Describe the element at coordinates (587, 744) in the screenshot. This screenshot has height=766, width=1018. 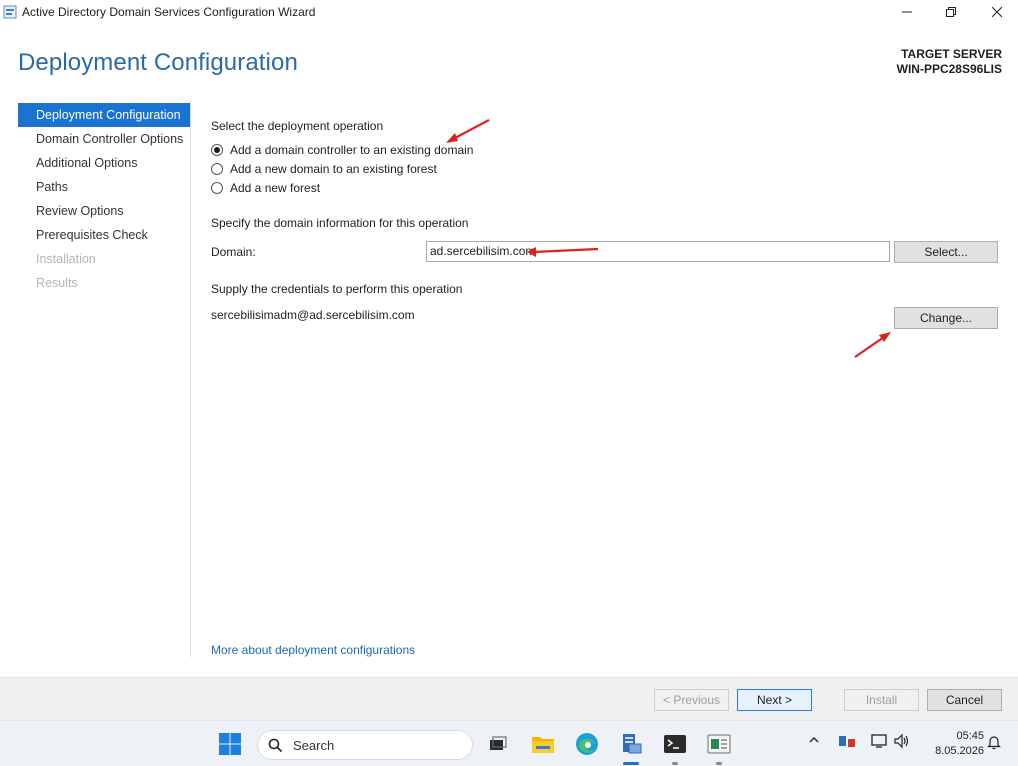
I see `edge-browser-icon` at that location.